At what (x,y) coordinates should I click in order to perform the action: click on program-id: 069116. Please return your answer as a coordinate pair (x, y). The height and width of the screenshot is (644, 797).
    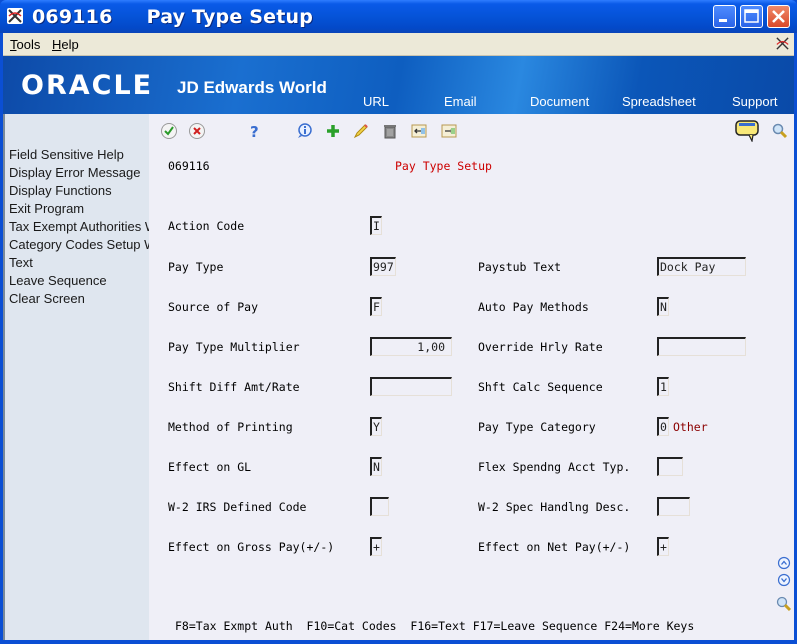
    Looking at the image, I should click on (189, 166).